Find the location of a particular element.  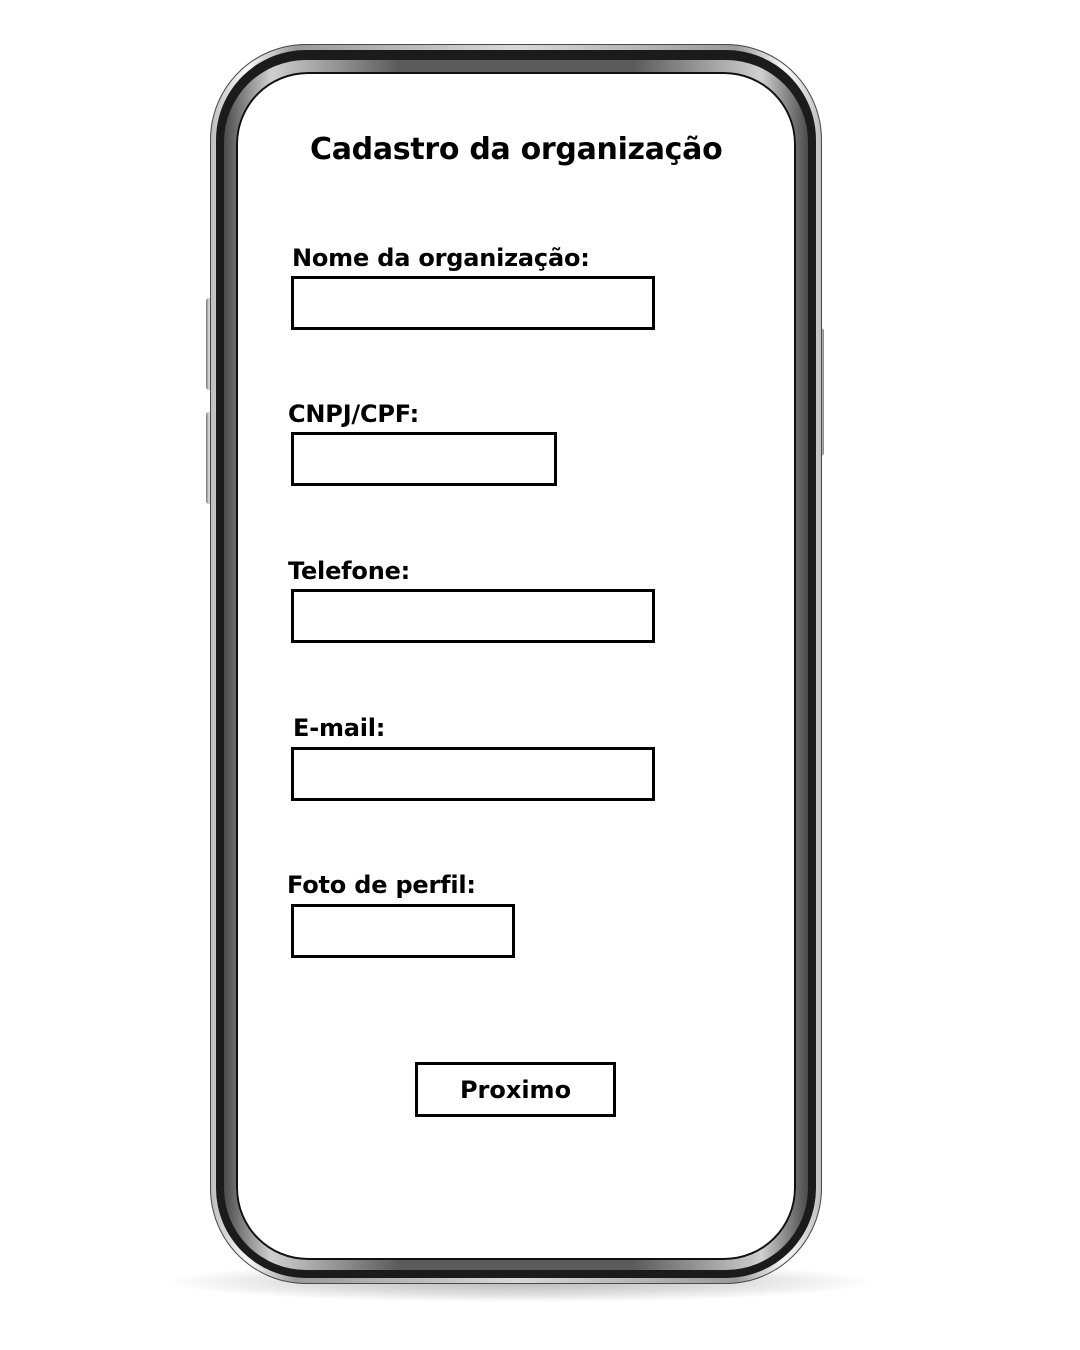

email-input is located at coordinates (473, 774).